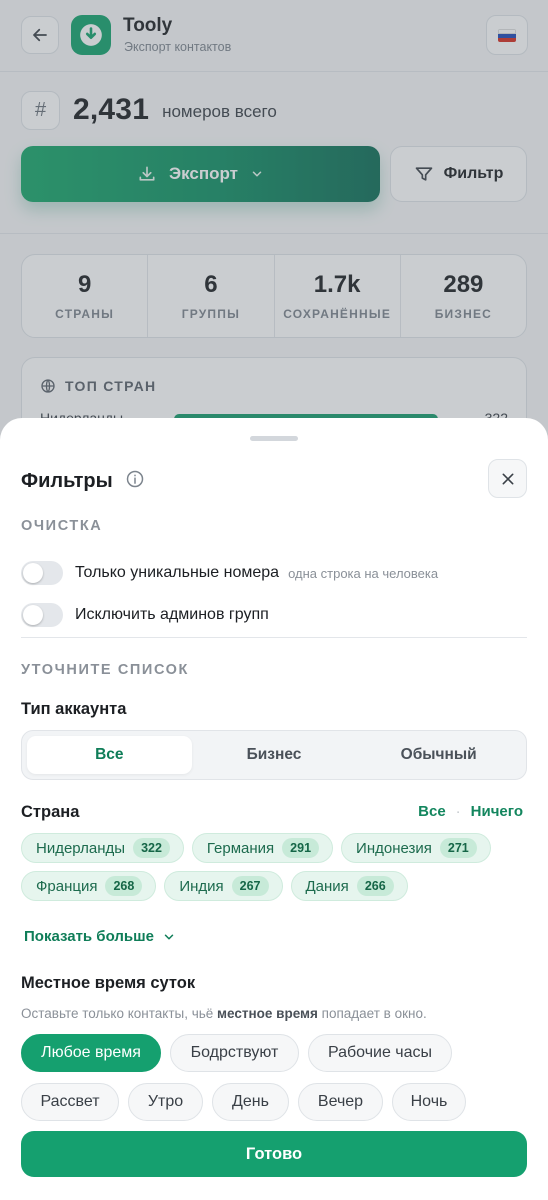  What do you see at coordinates (91, 1053) in the screenshot?
I see `time-option-any: Любое время` at bounding box center [91, 1053].